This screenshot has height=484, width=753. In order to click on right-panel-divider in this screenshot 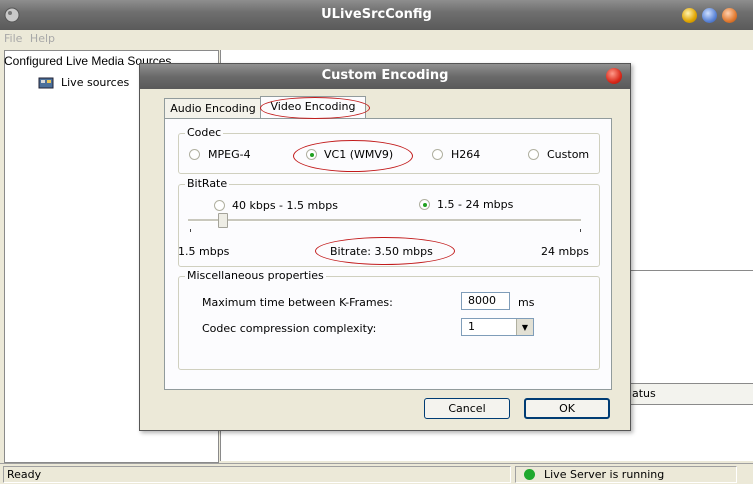, I will do `click(688, 270)`.